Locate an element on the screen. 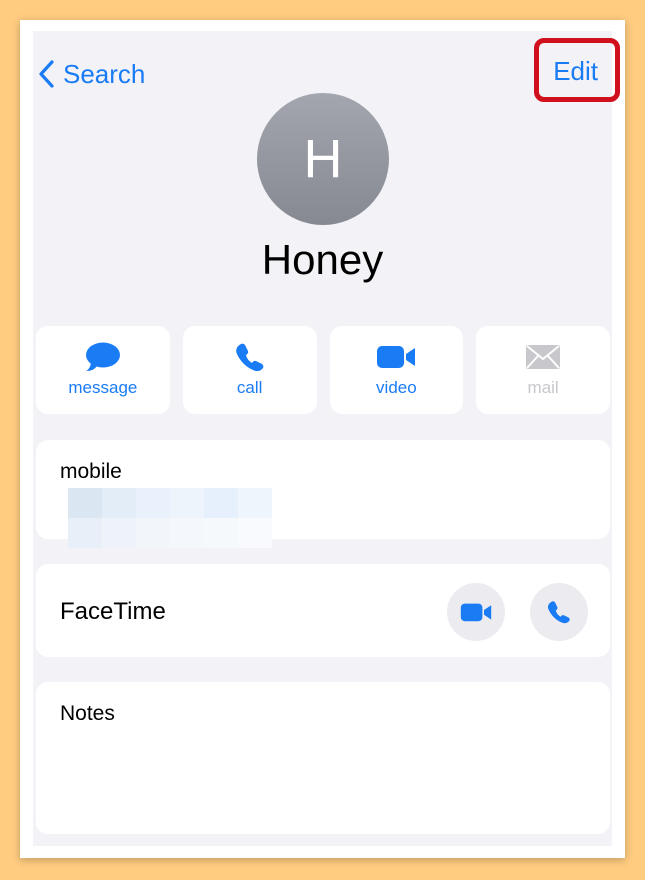  video-label: video is located at coordinates (396, 387).